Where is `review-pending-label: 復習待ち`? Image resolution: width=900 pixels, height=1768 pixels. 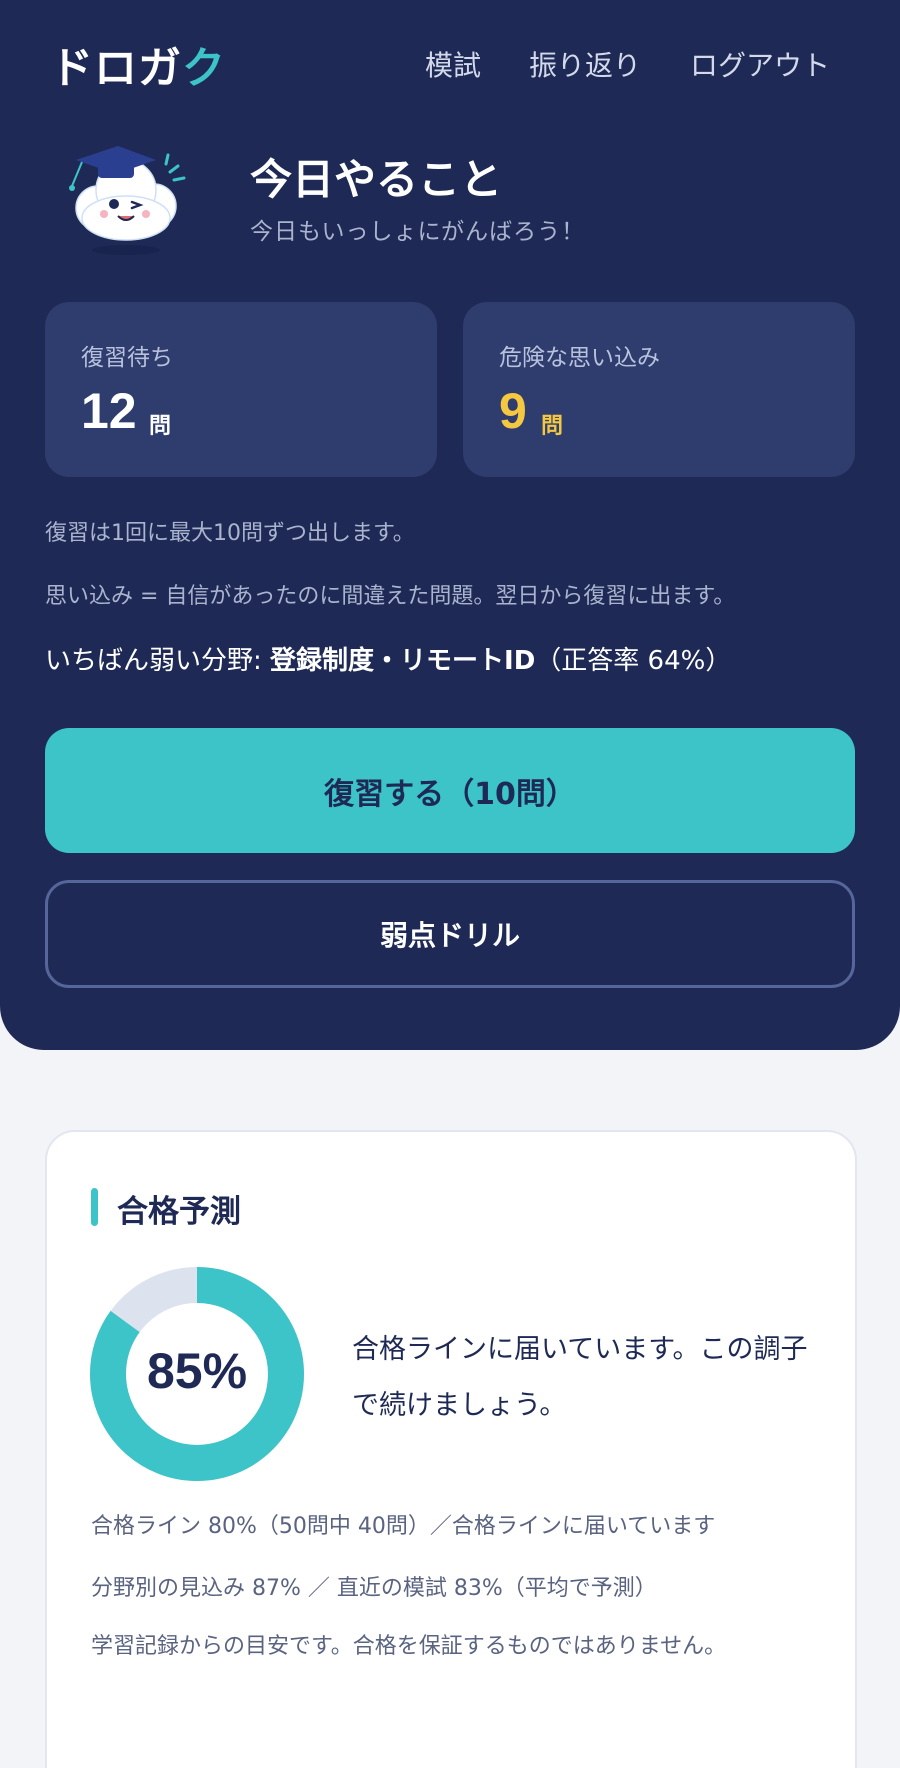 review-pending-label: 復習待ち is located at coordinates (127, 358).